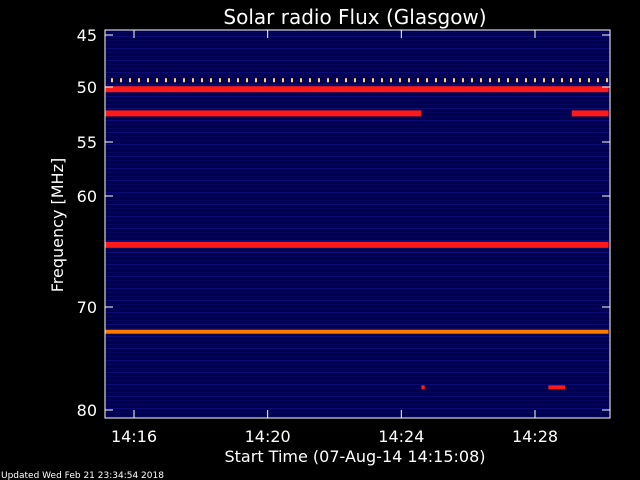  What do you see at coordinates (355, 456) in the screenshot?
I see `x-axis-title: Start Time (07-Aug-14 14:15:08)` at bounding box center [355, 456].